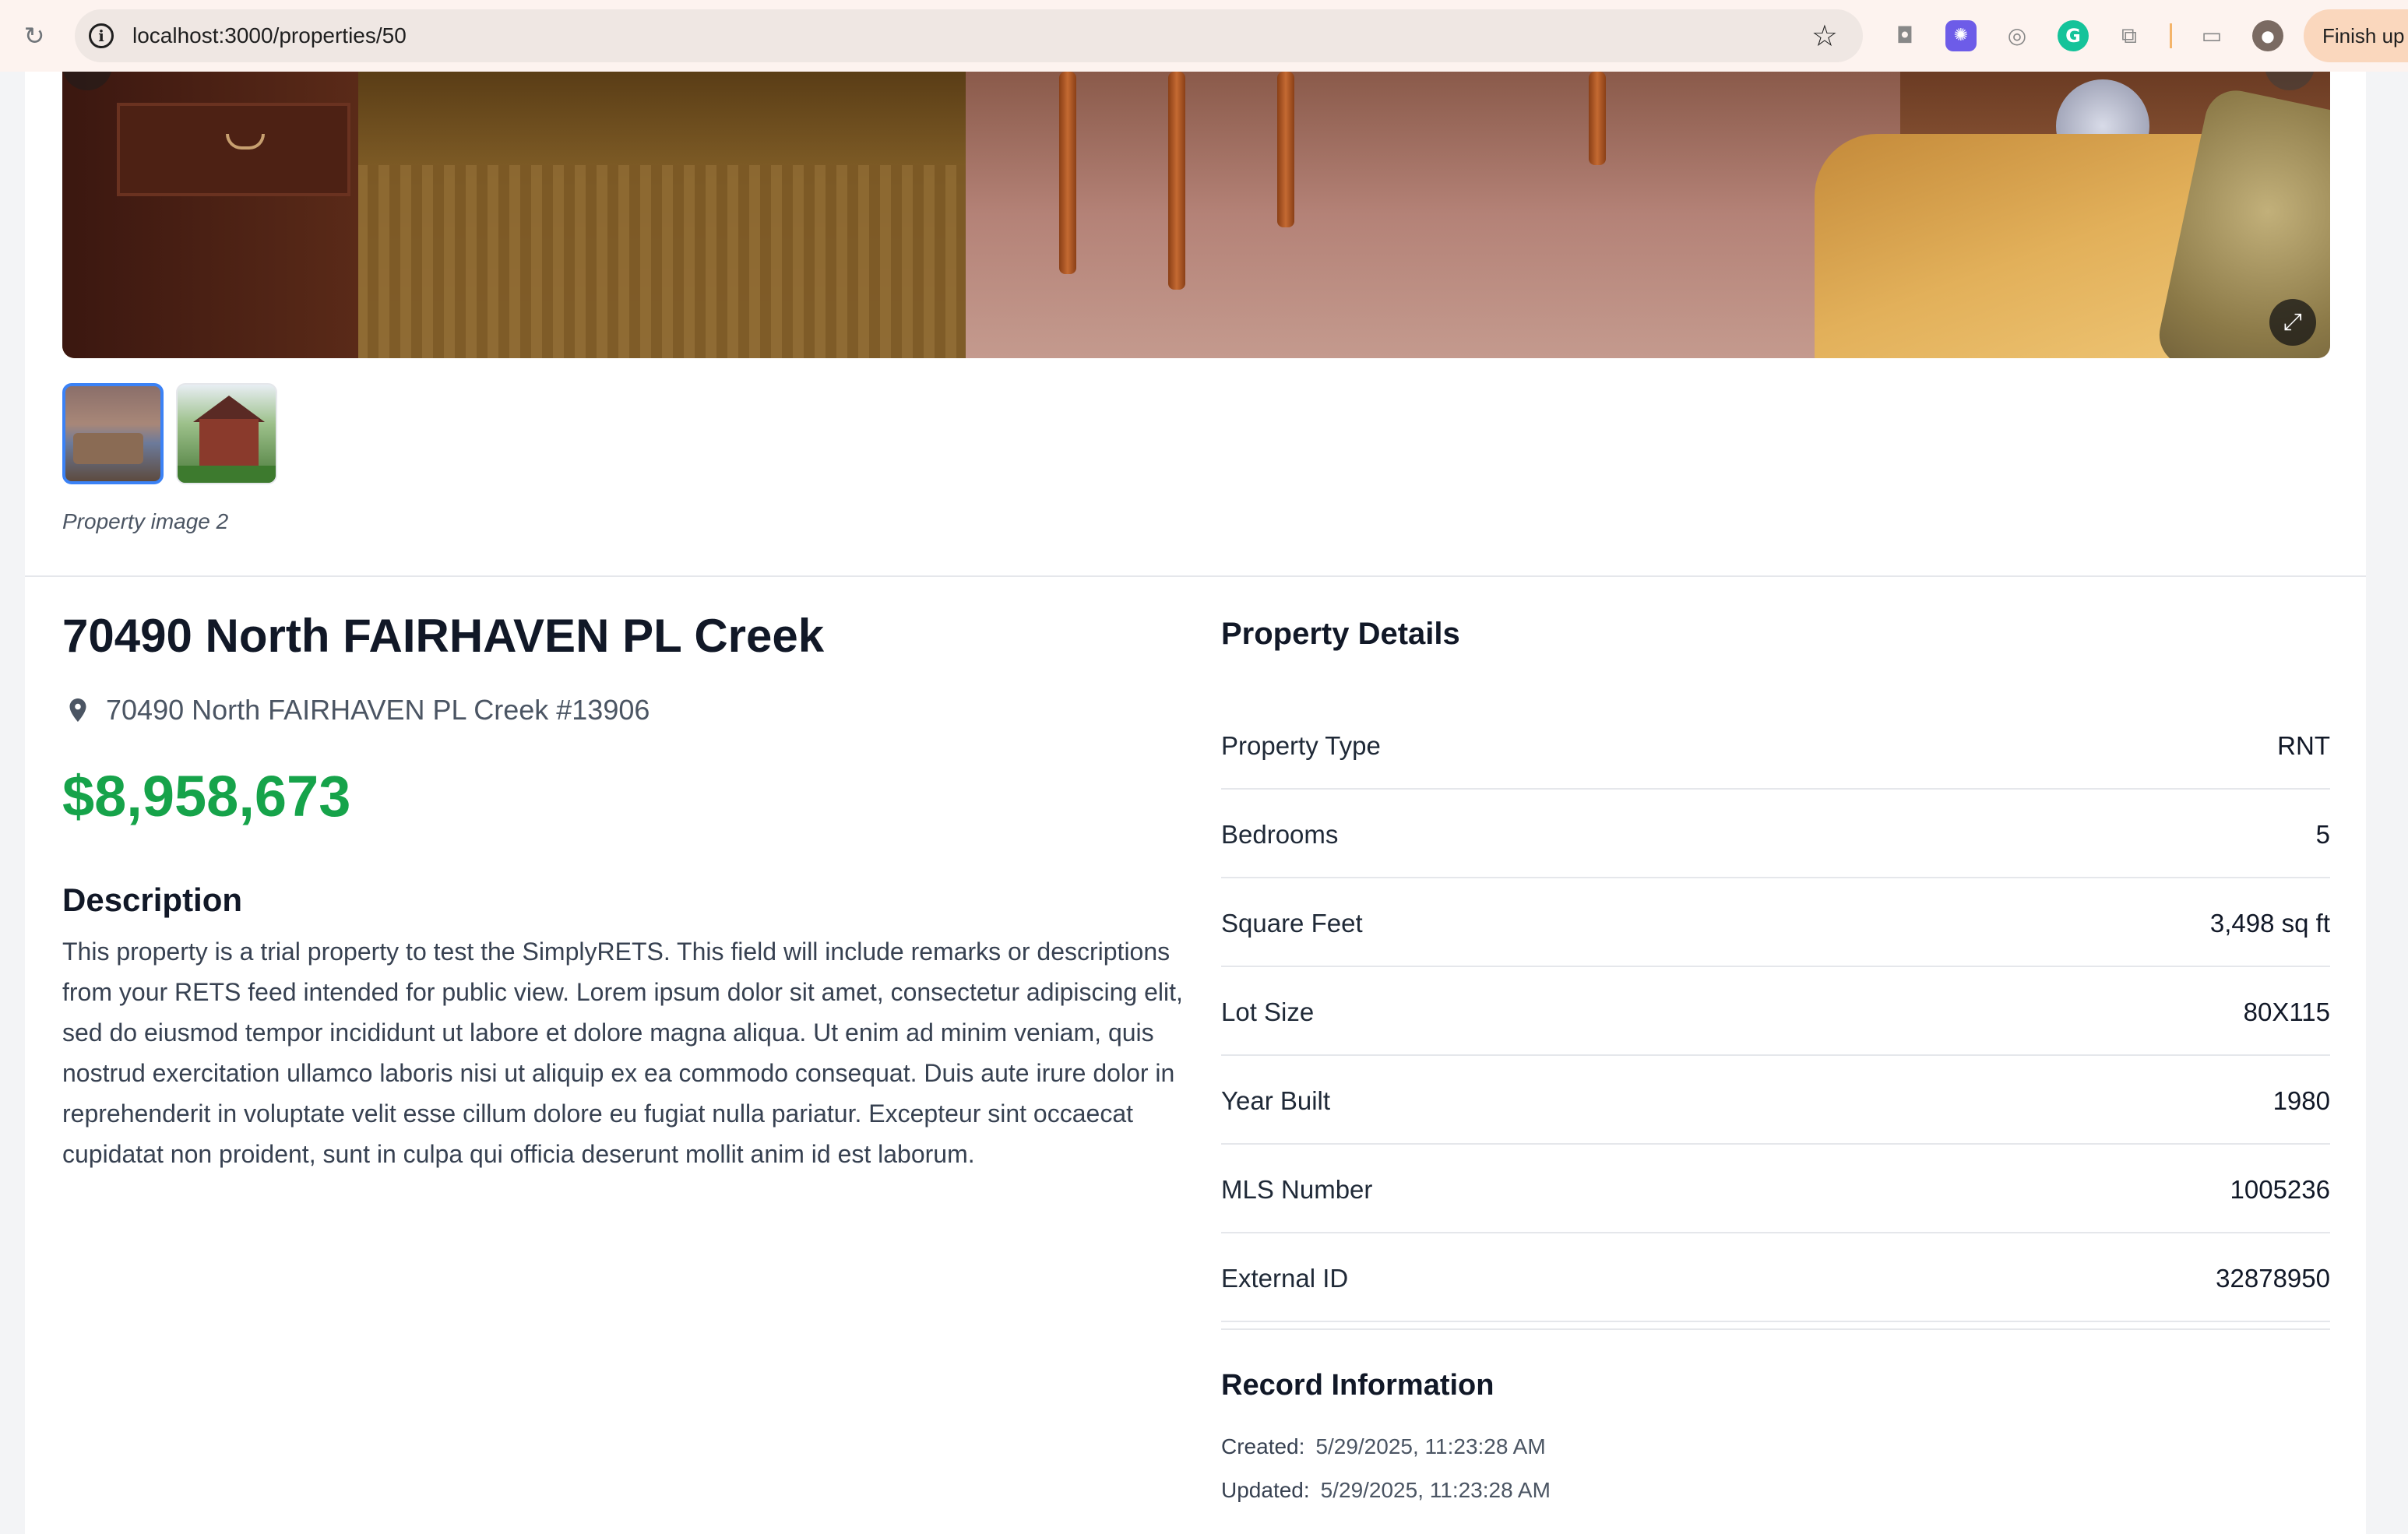 This screenshot has width=2408, height=1534. What do you see at coordinates (1775, 746) in the screenshot?
I see `detail-row-property-type: Property Type RNT` at bounding box center [1775, 746].